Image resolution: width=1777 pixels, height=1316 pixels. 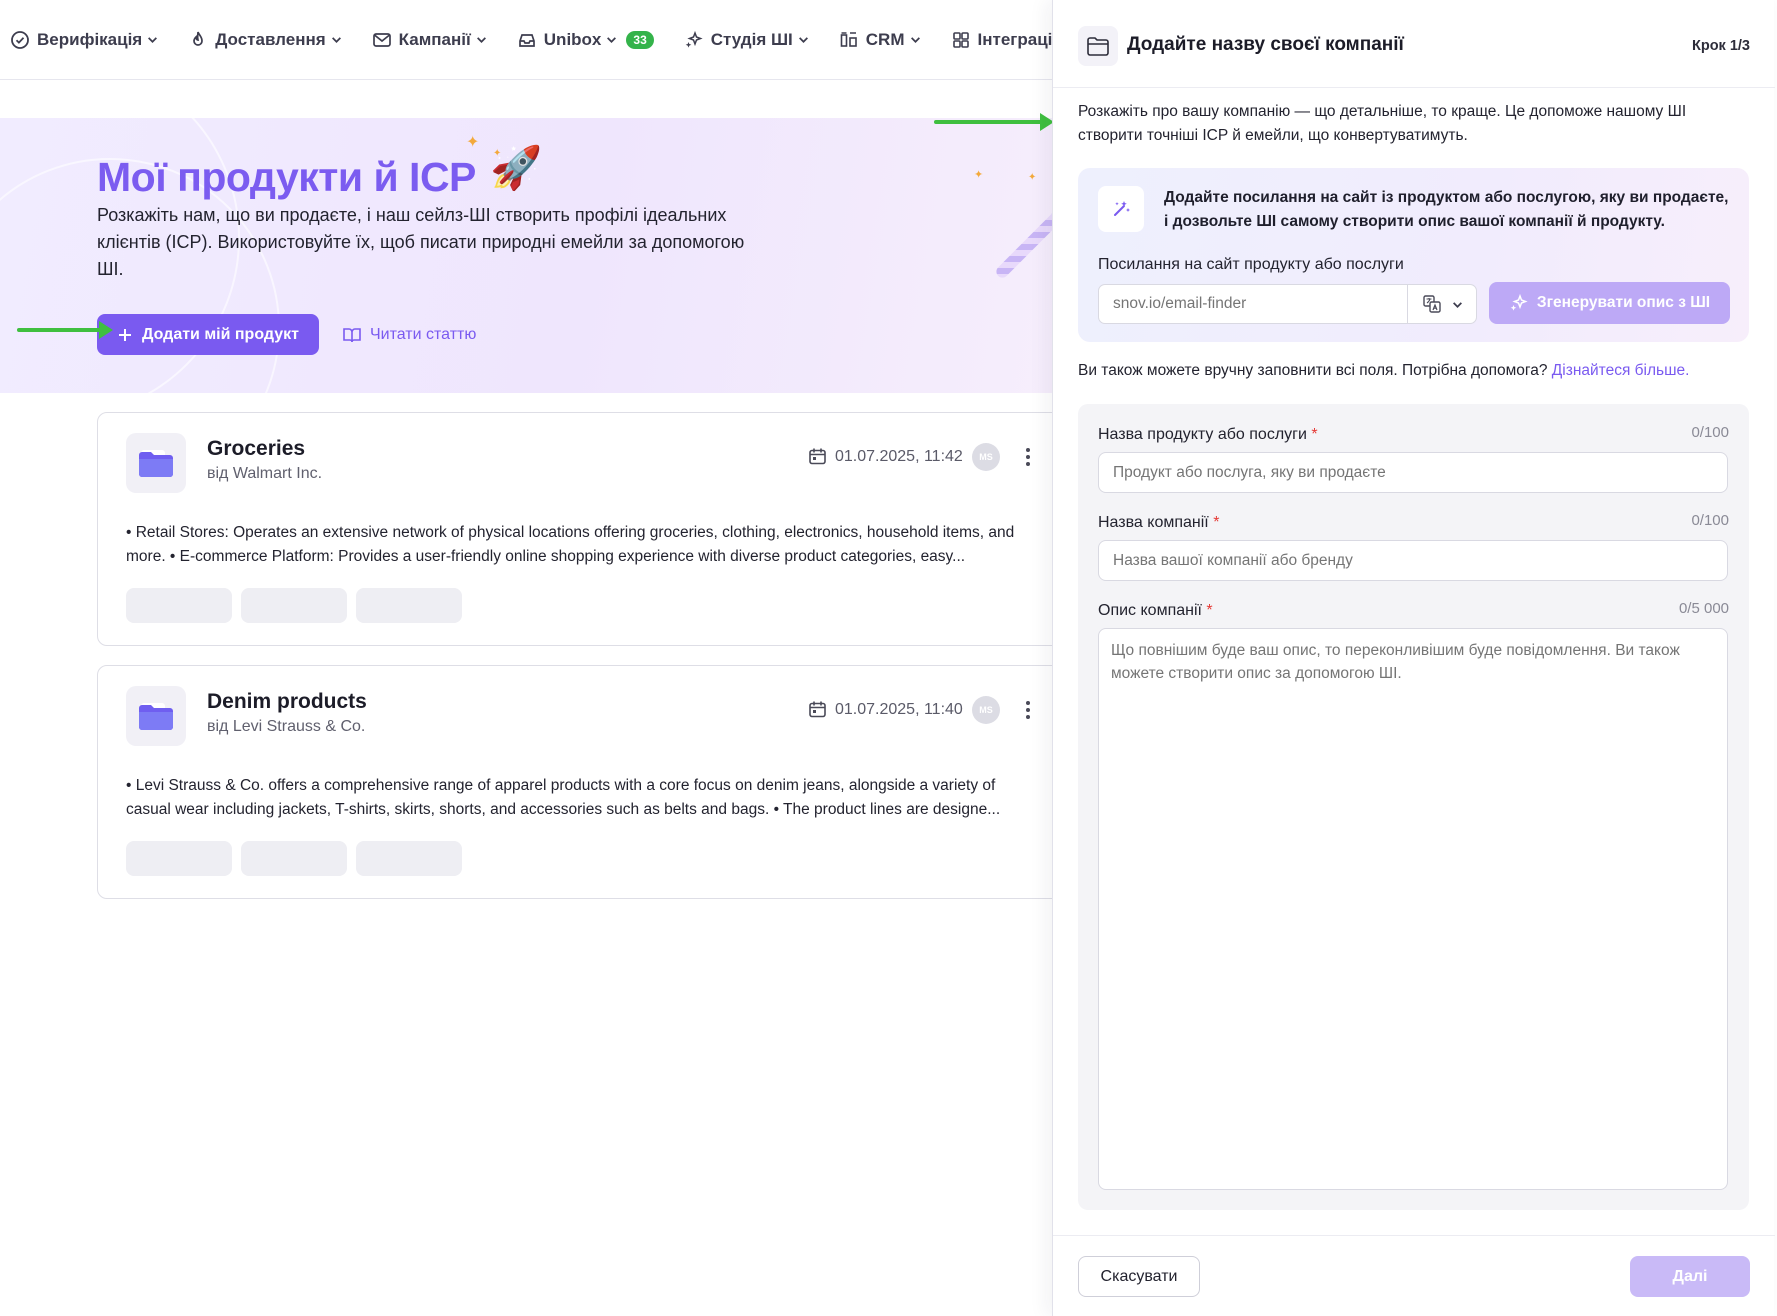 What do you see at coordinates (1710, 432) in the screenshot?
I see `product-name-counter: 0/100` at bounding box center [1710, 432].